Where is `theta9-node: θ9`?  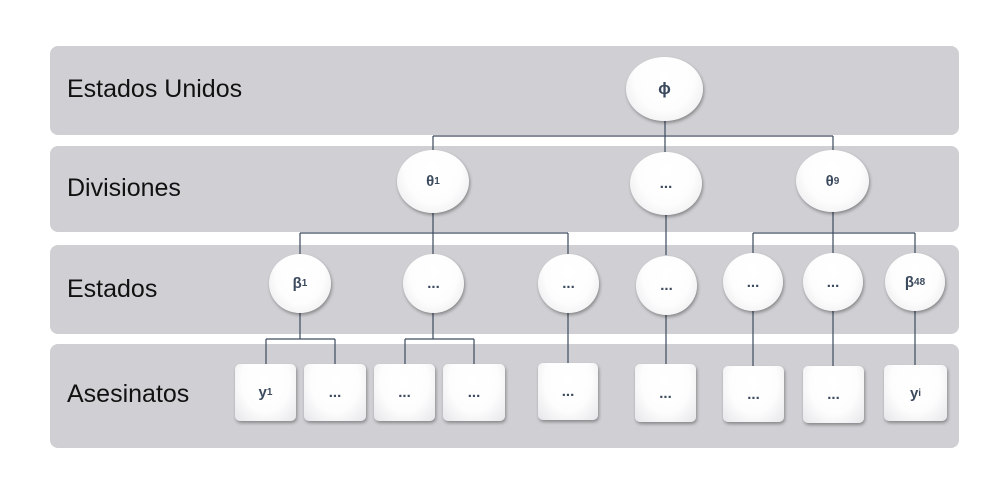
theta9-node: θ9 is located at coordinates (832, 181).